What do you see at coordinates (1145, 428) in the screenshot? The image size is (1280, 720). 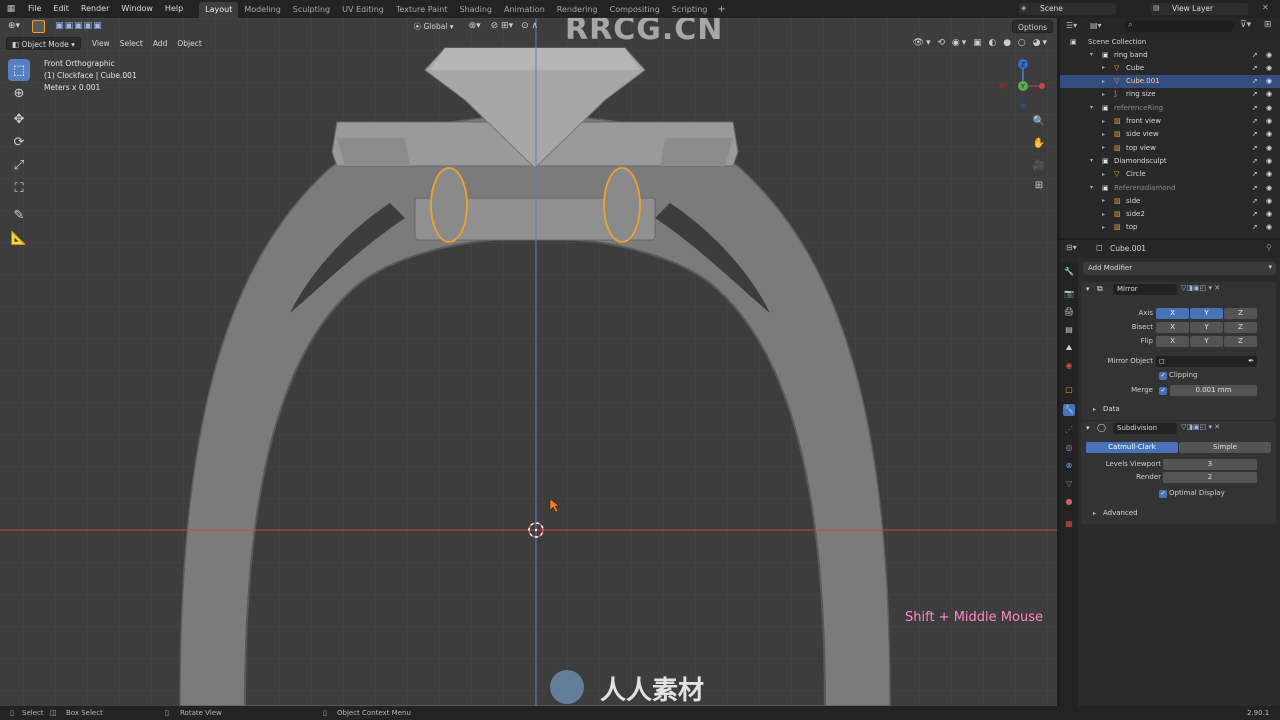 I see `subdivision-name-field: Subdivision` at bounding box center [1145, 428].